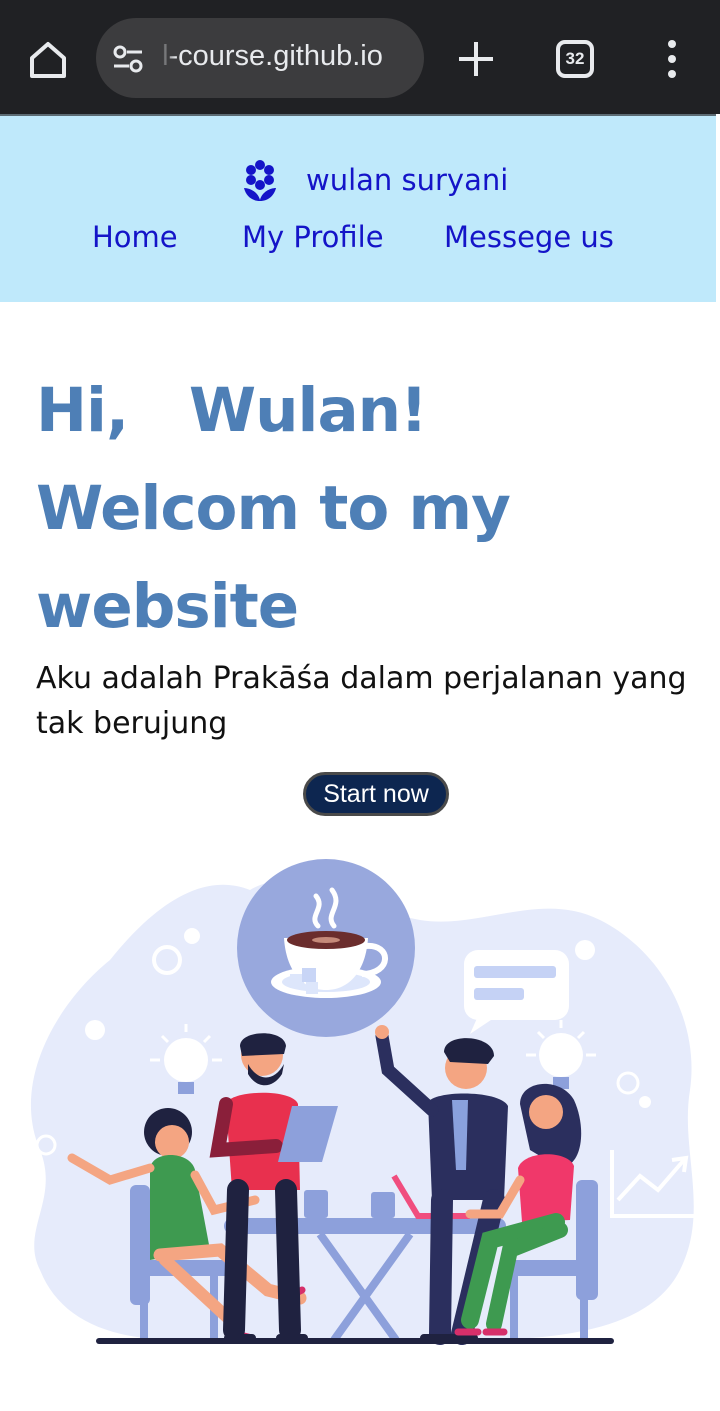  Describe the element at coordinates (355, 1341) in the screenshot. I see `floor-line` at that location.